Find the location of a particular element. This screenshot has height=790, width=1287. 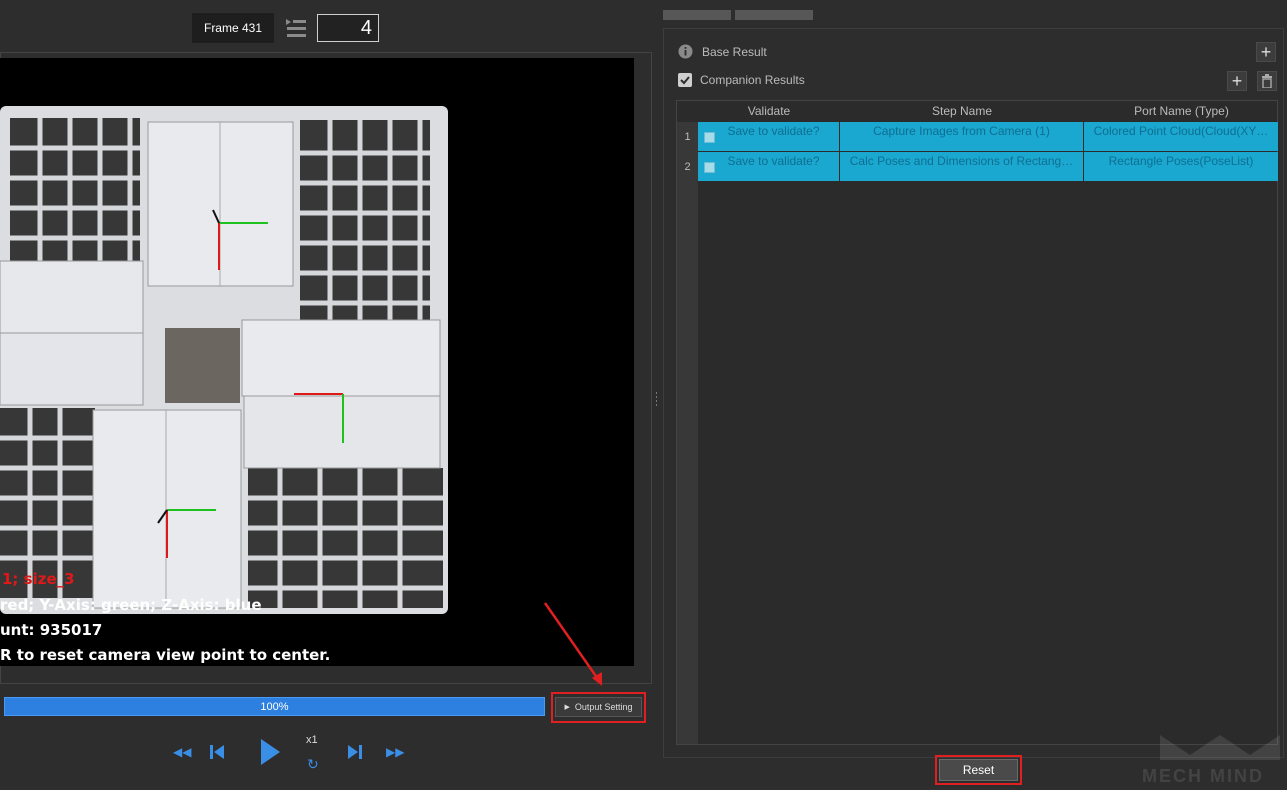

splitter-handle is located at coordinates (656, 399).